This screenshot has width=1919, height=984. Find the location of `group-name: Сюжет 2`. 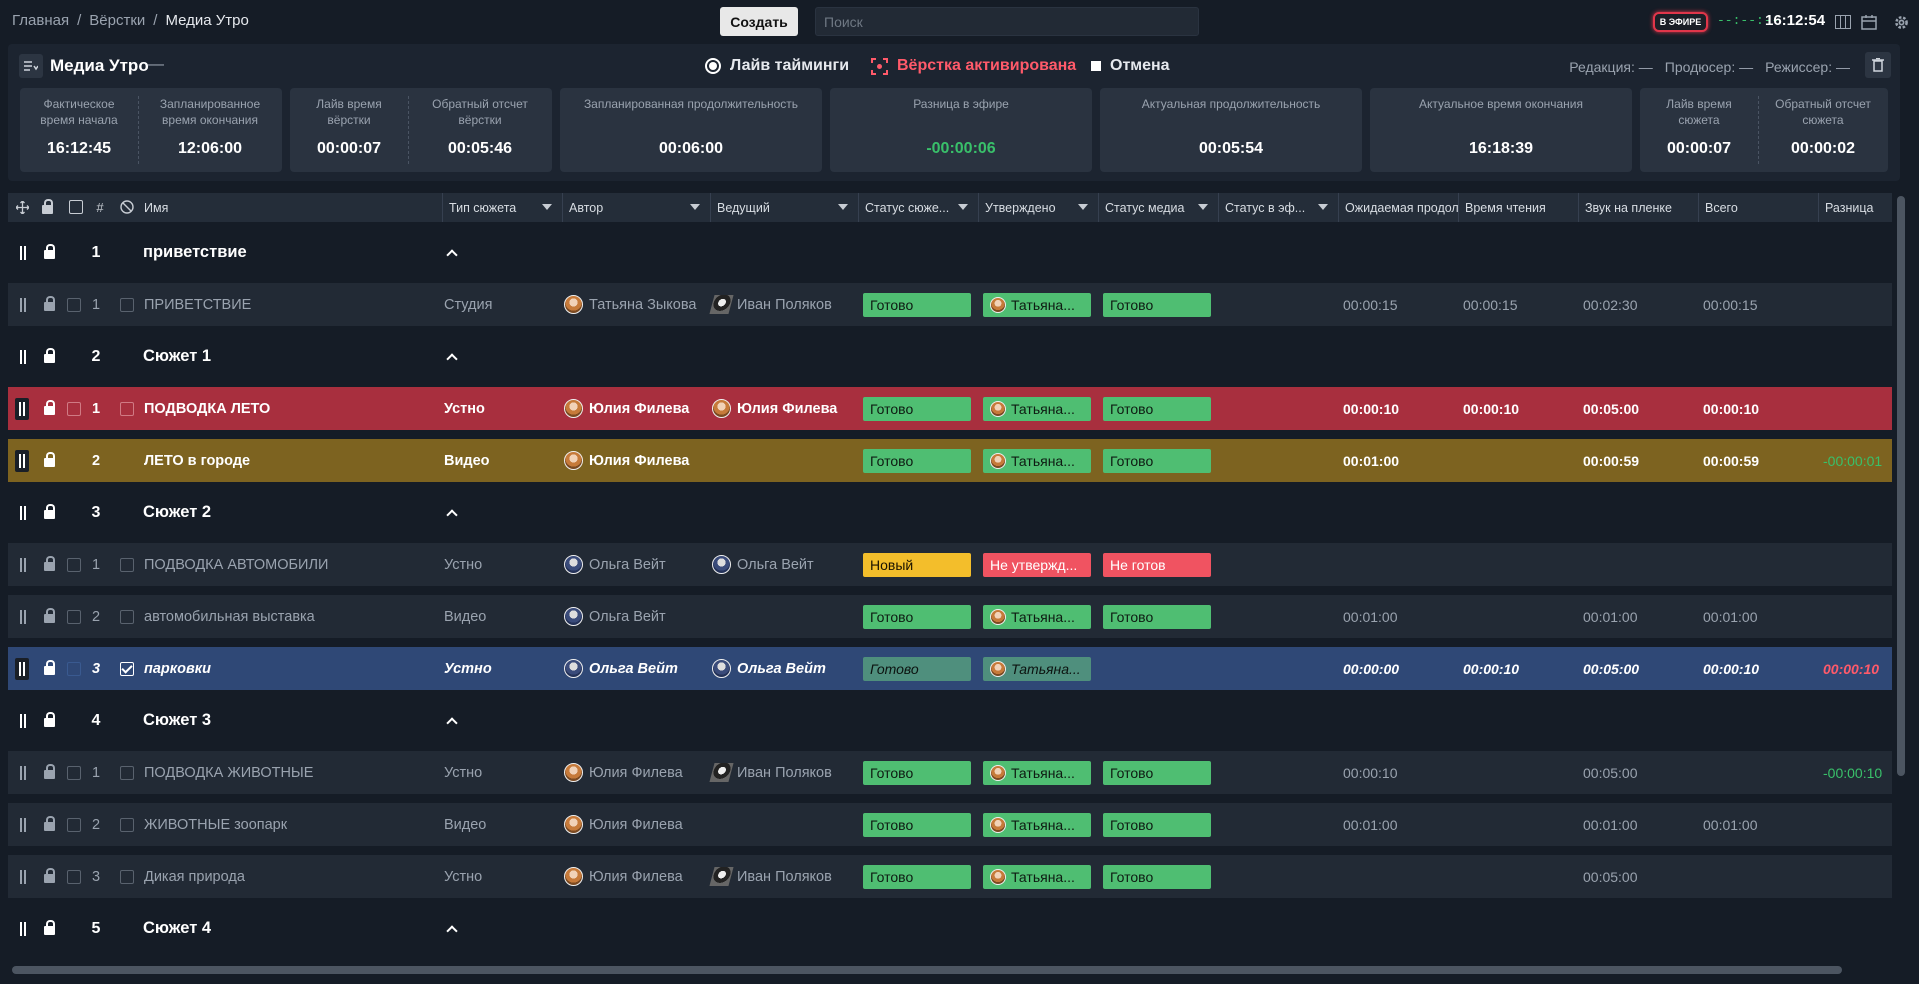

group-name: Сюжет 2 is located at coordinates (177, 512).